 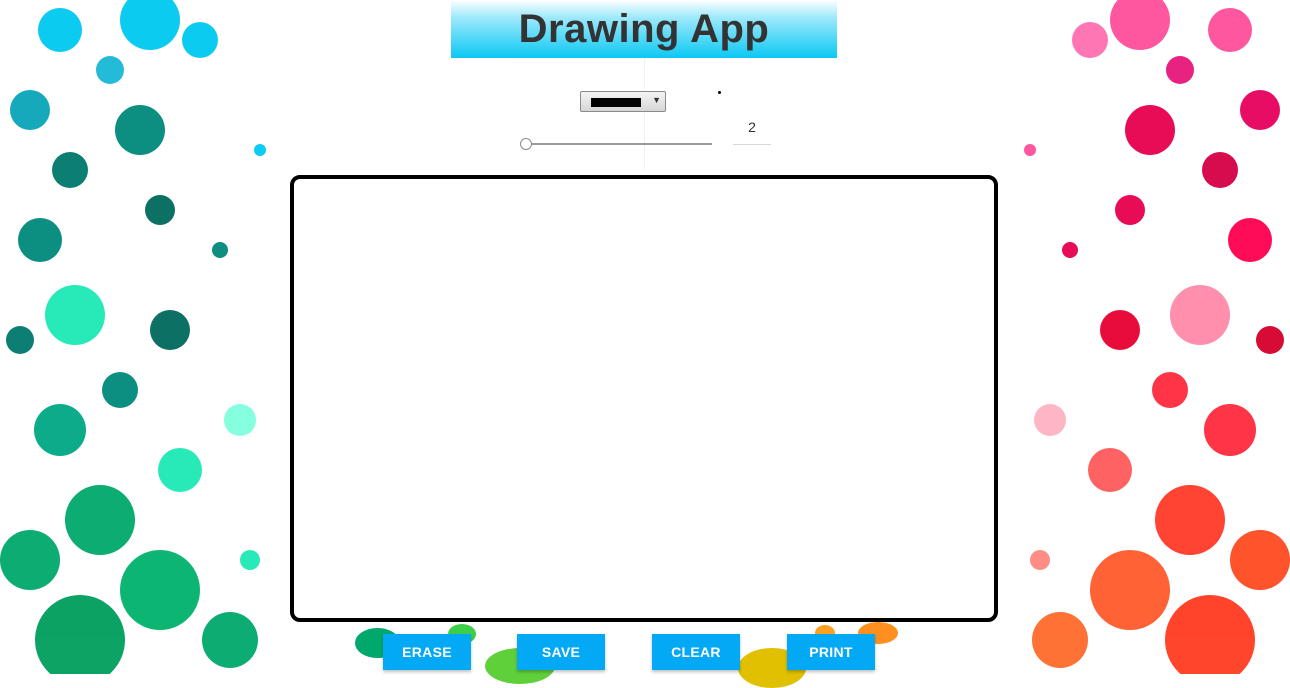 What do you see at coordinates (427, 652) in the screenshot?
I see `erase-button: ERASE` at bounding box center [427, 652].